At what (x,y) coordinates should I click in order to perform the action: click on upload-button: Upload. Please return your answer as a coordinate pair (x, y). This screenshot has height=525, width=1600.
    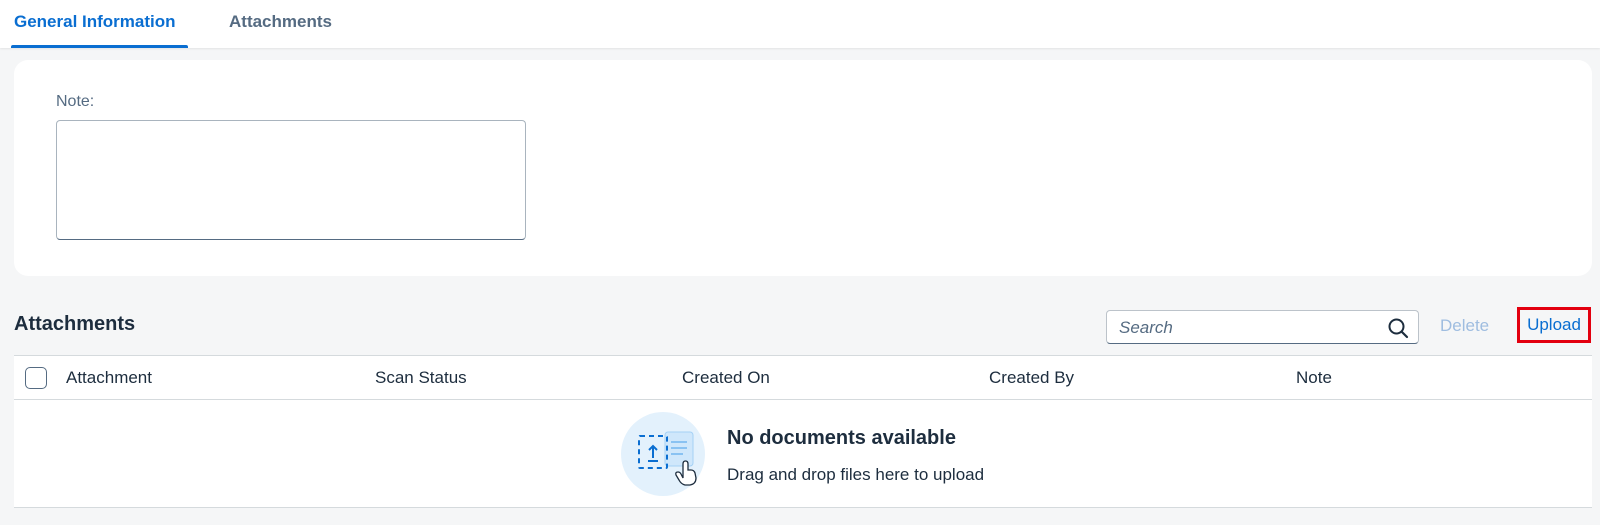
    Looking at the image, I should click on (1554, 325).